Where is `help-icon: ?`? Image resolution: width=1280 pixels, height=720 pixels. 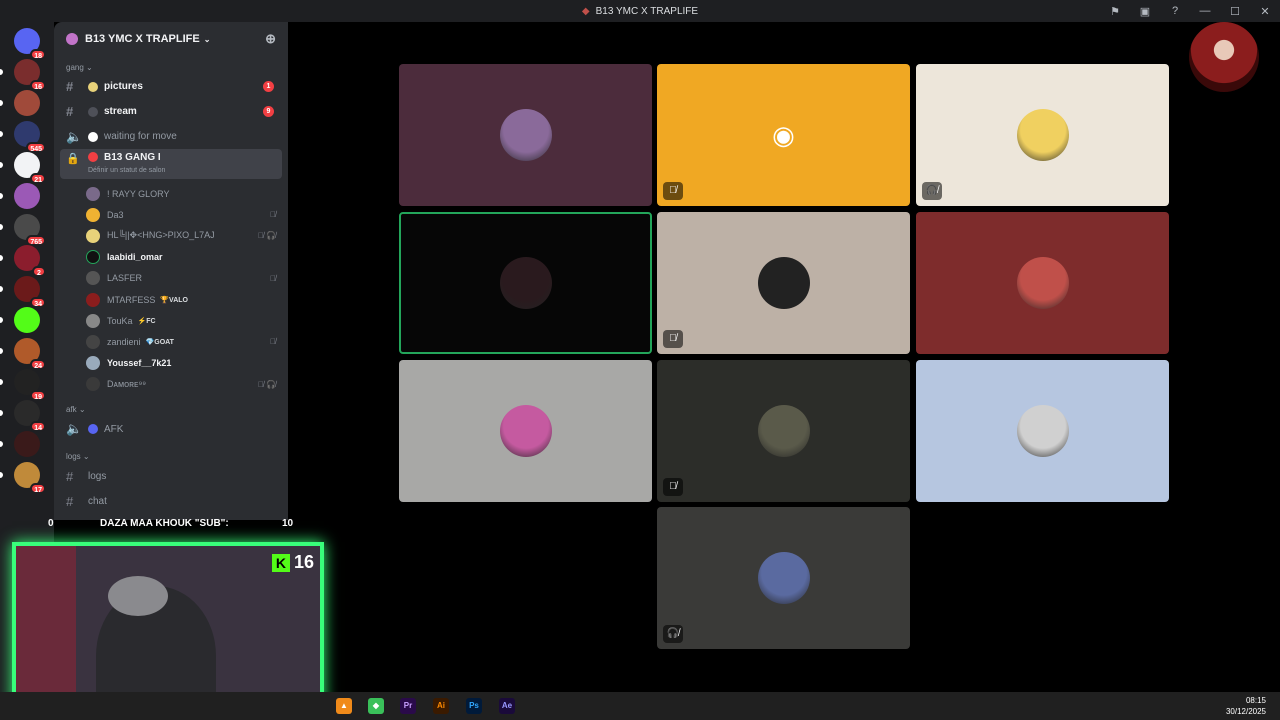 help-icon: ? is located at coordinates (1175, 11).